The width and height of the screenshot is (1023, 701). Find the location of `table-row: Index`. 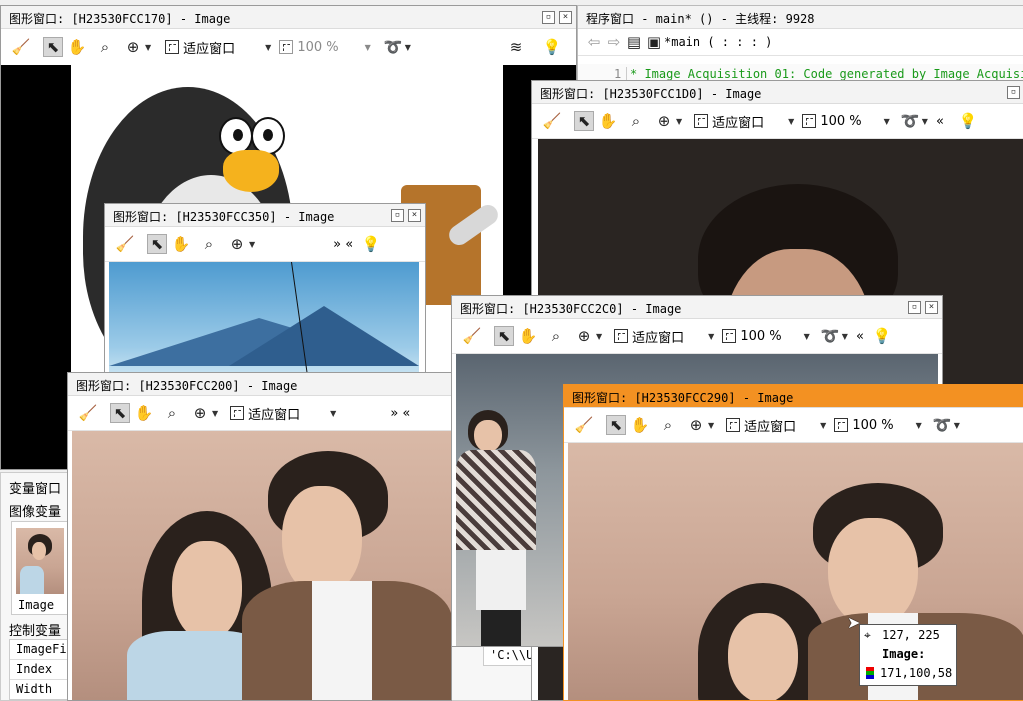

table-row: Index is located at coordinates (40, 670).